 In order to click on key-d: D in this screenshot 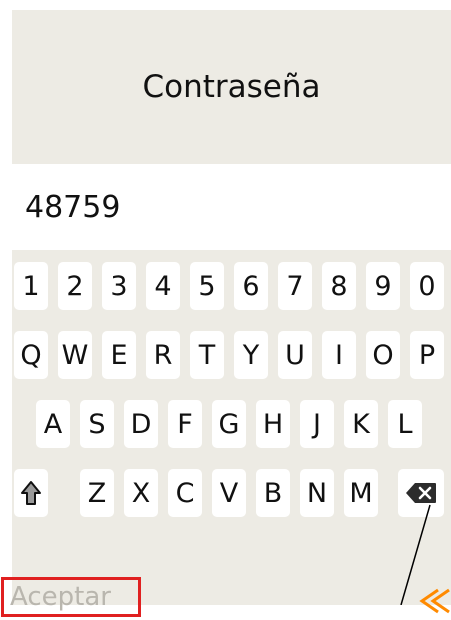, I will do `click(141, 424)`.